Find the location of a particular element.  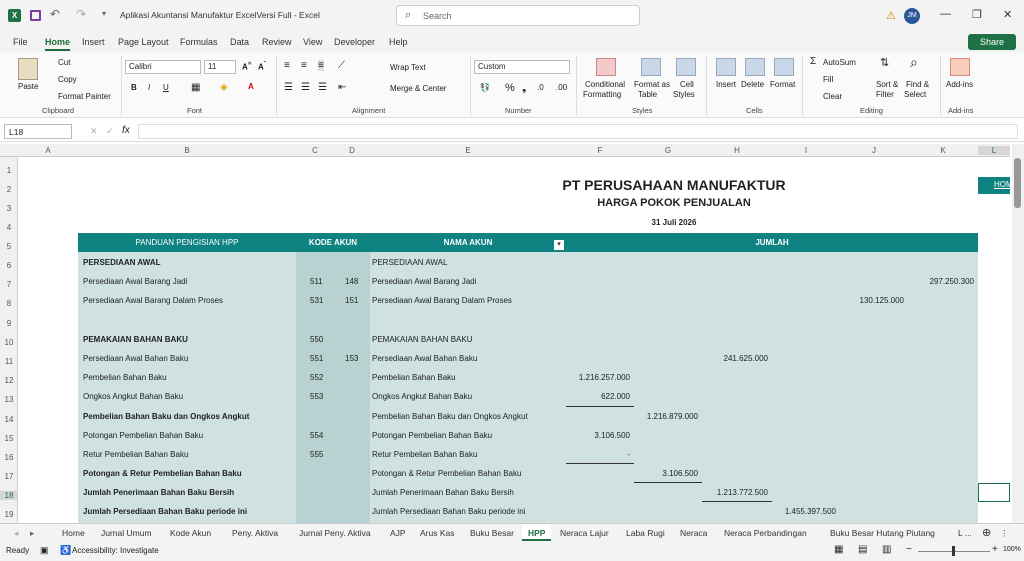

conditional-formatting-icon is located at coordinates (606, 67).